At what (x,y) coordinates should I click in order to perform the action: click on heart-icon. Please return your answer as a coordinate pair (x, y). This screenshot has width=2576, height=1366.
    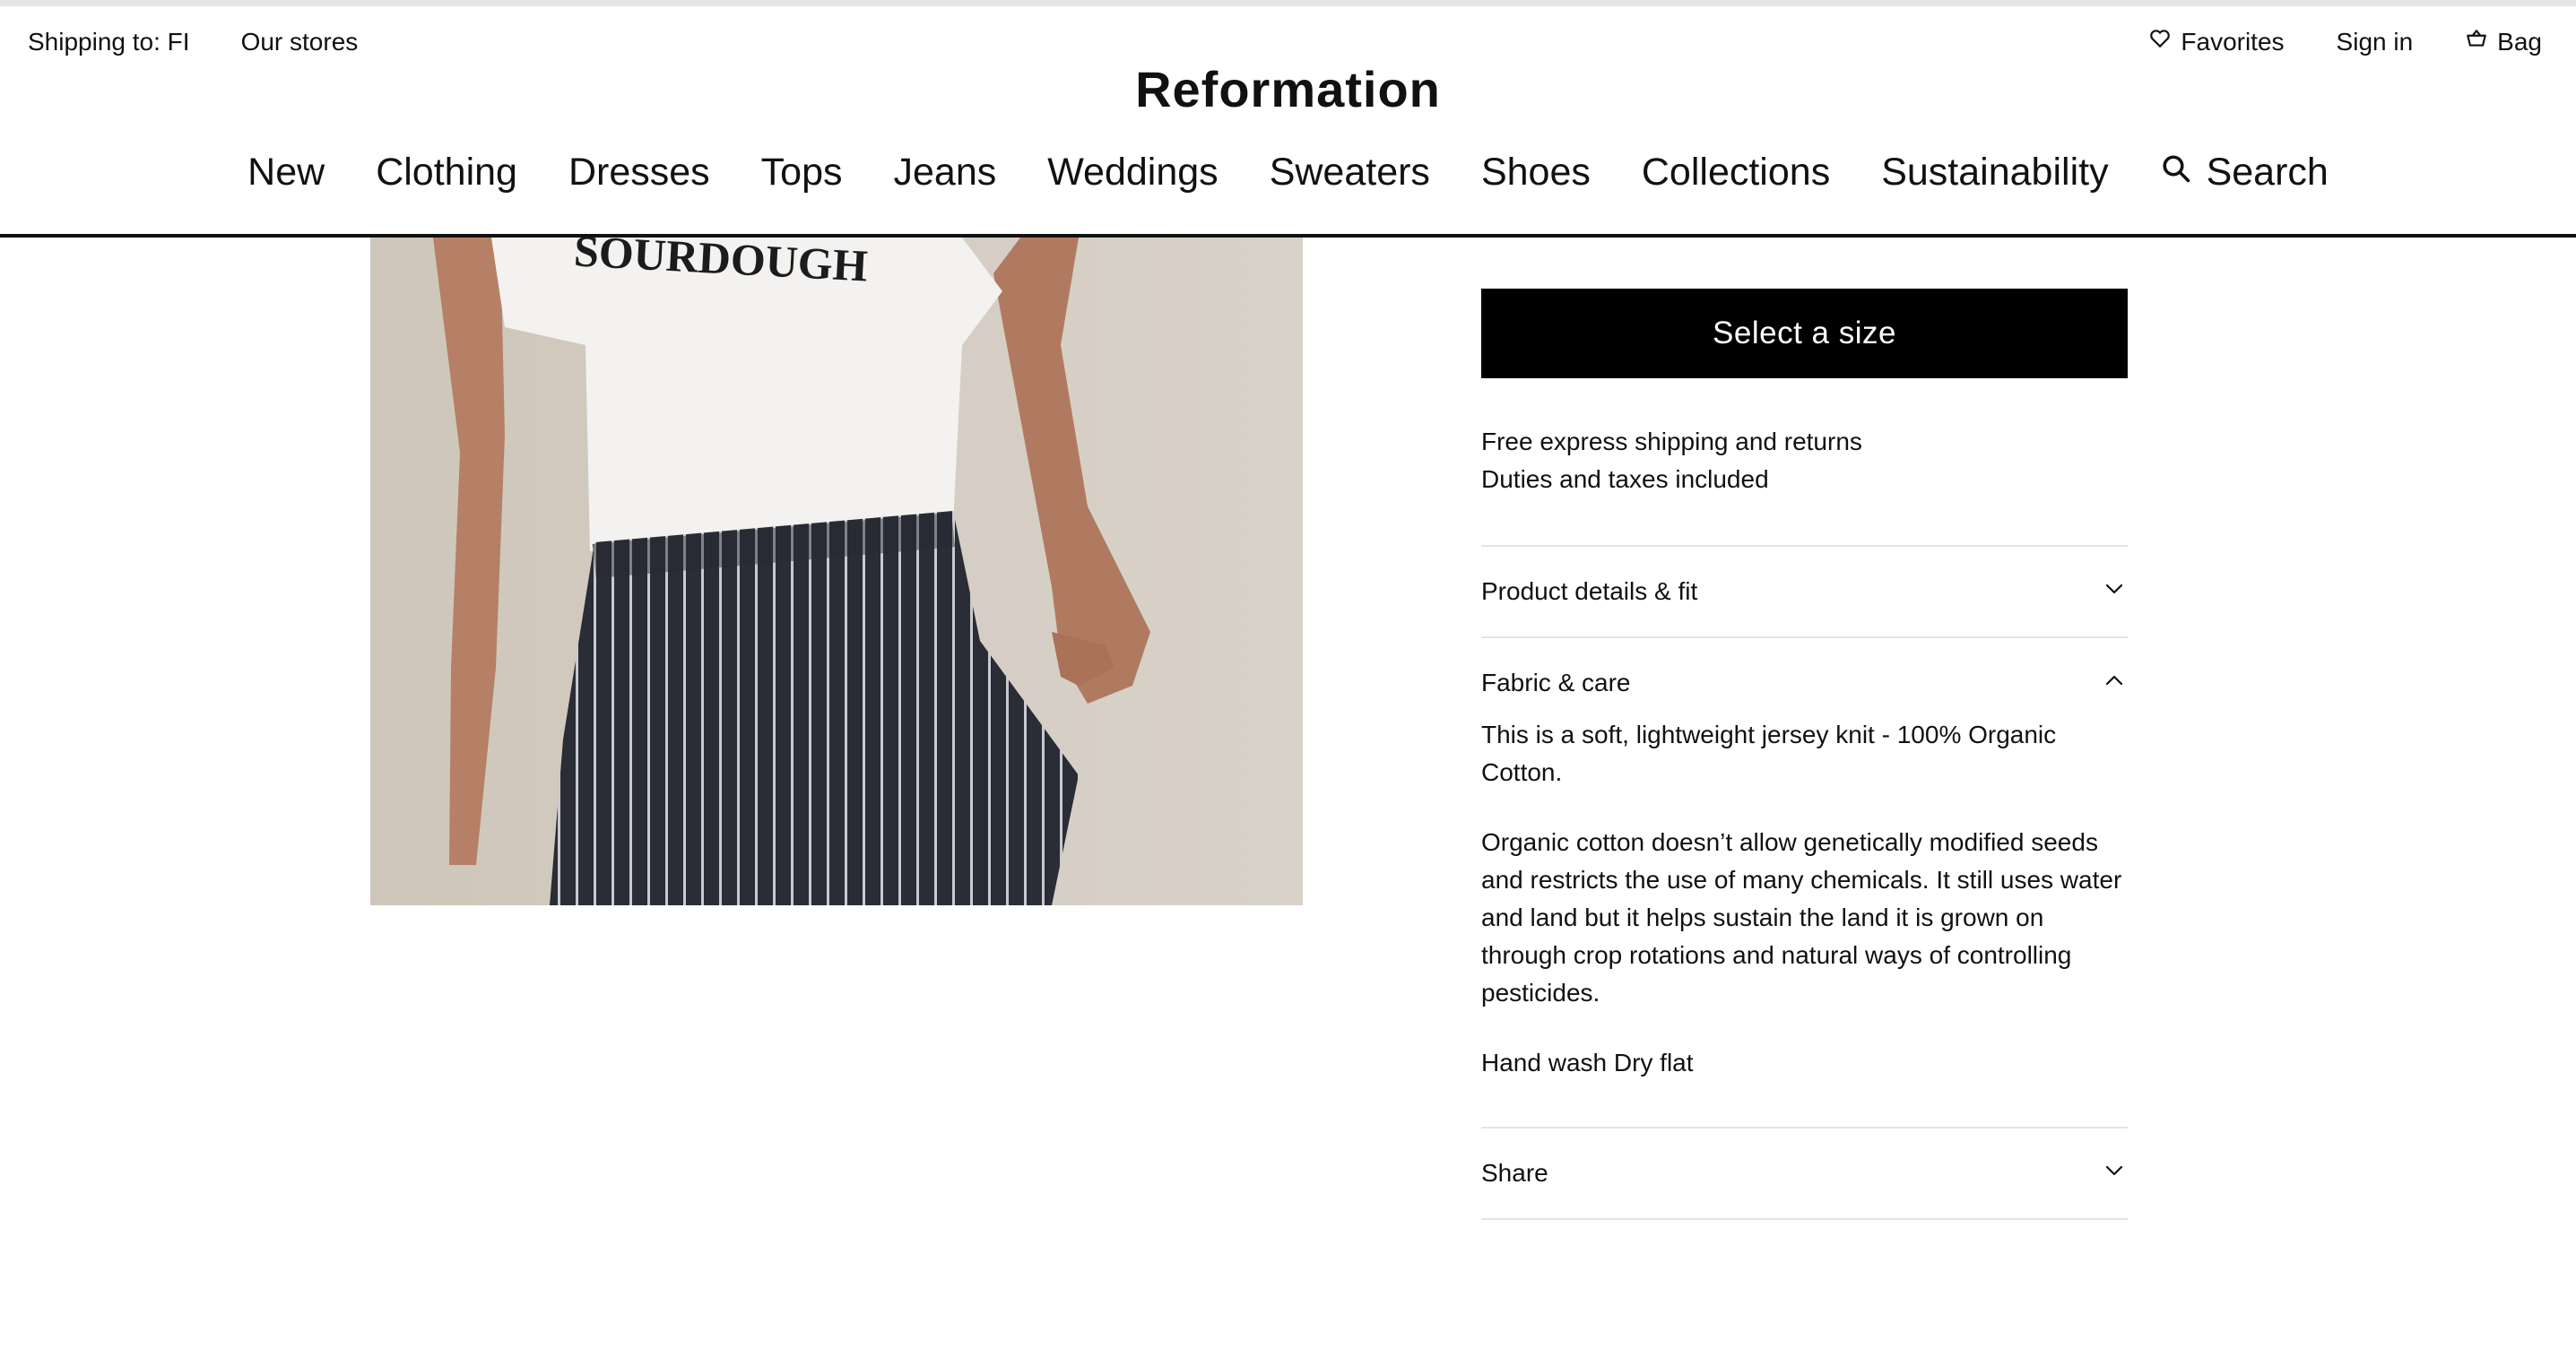
    Looking at the image, I should click on (2160, 42).